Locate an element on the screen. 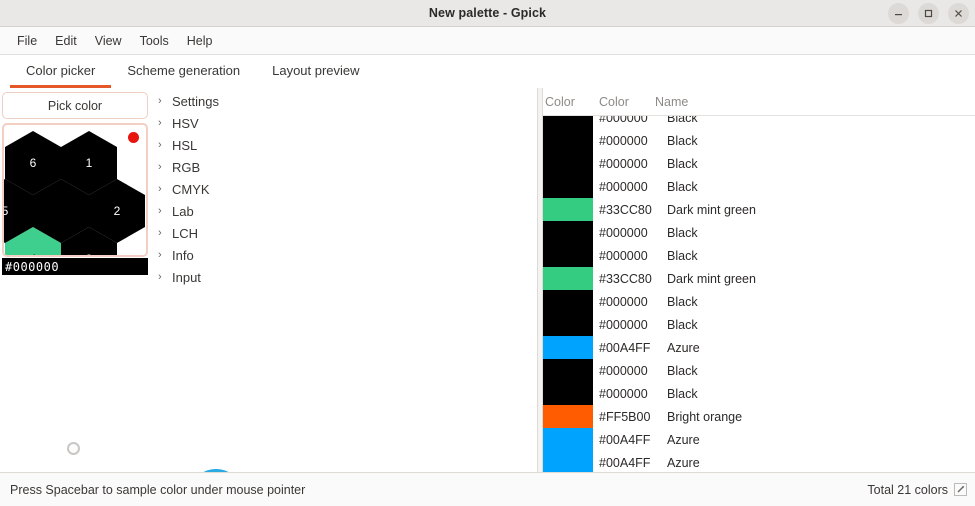  hex-swatch-4-label: 4 is located at coordinates (33, 253).